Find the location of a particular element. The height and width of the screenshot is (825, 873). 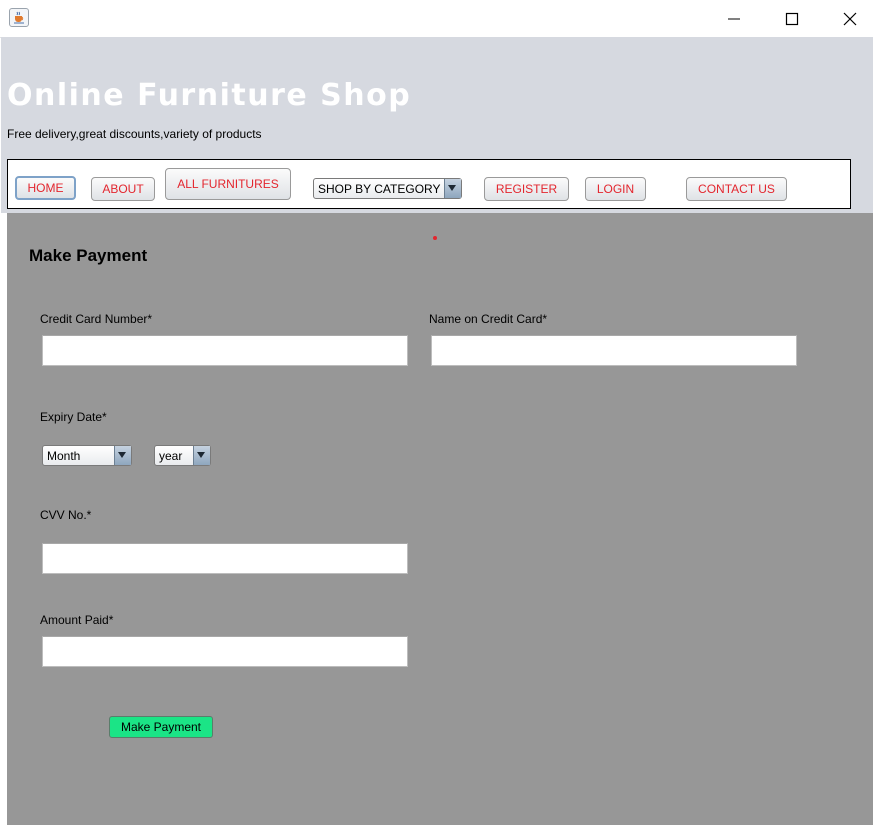

page-title: Make Payment is located at coordinates (88, 255).